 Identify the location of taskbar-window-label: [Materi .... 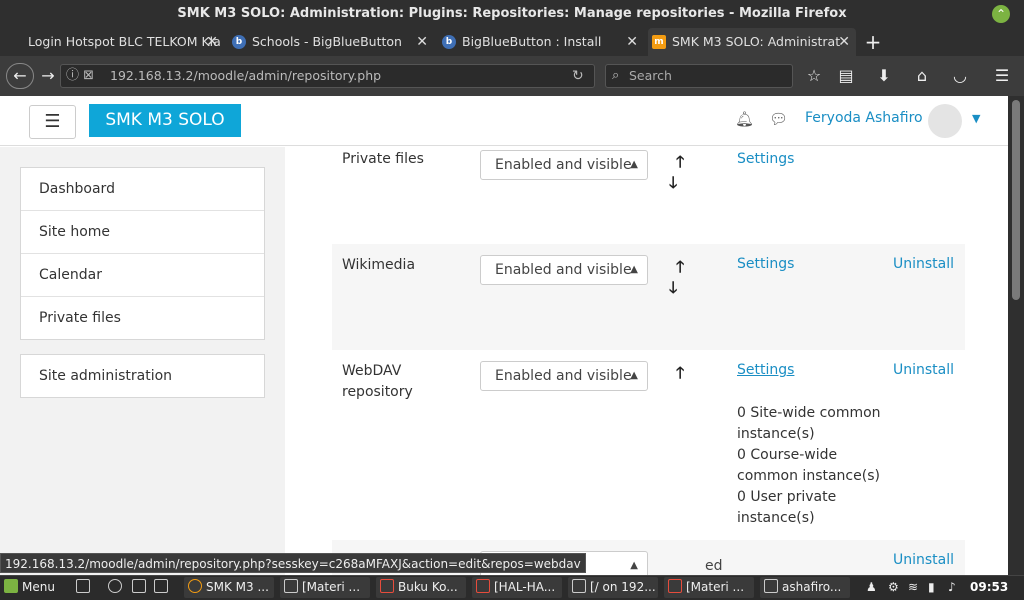
(331, 587).